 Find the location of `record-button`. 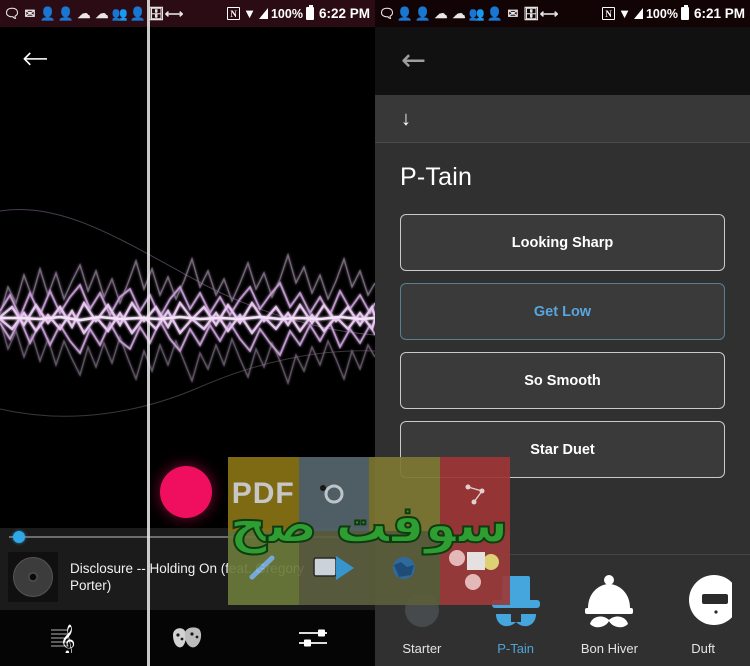

record-button is located at coordinates (186, 492).